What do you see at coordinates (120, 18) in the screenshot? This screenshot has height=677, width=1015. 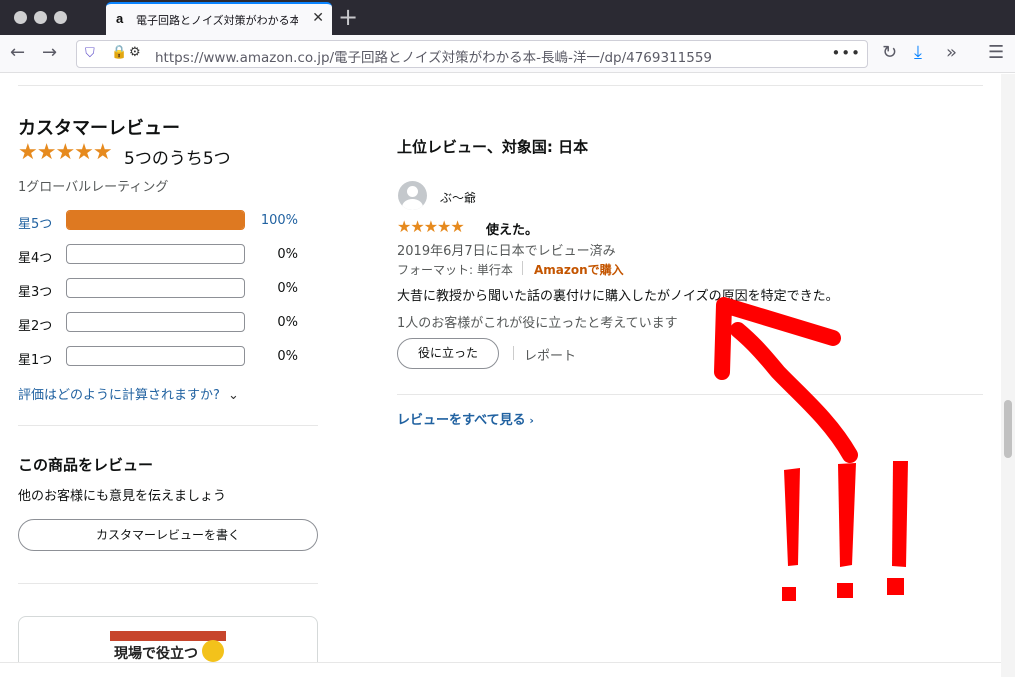 I see `amazon-favicon-icon: a` at bounding box center [120, 18].